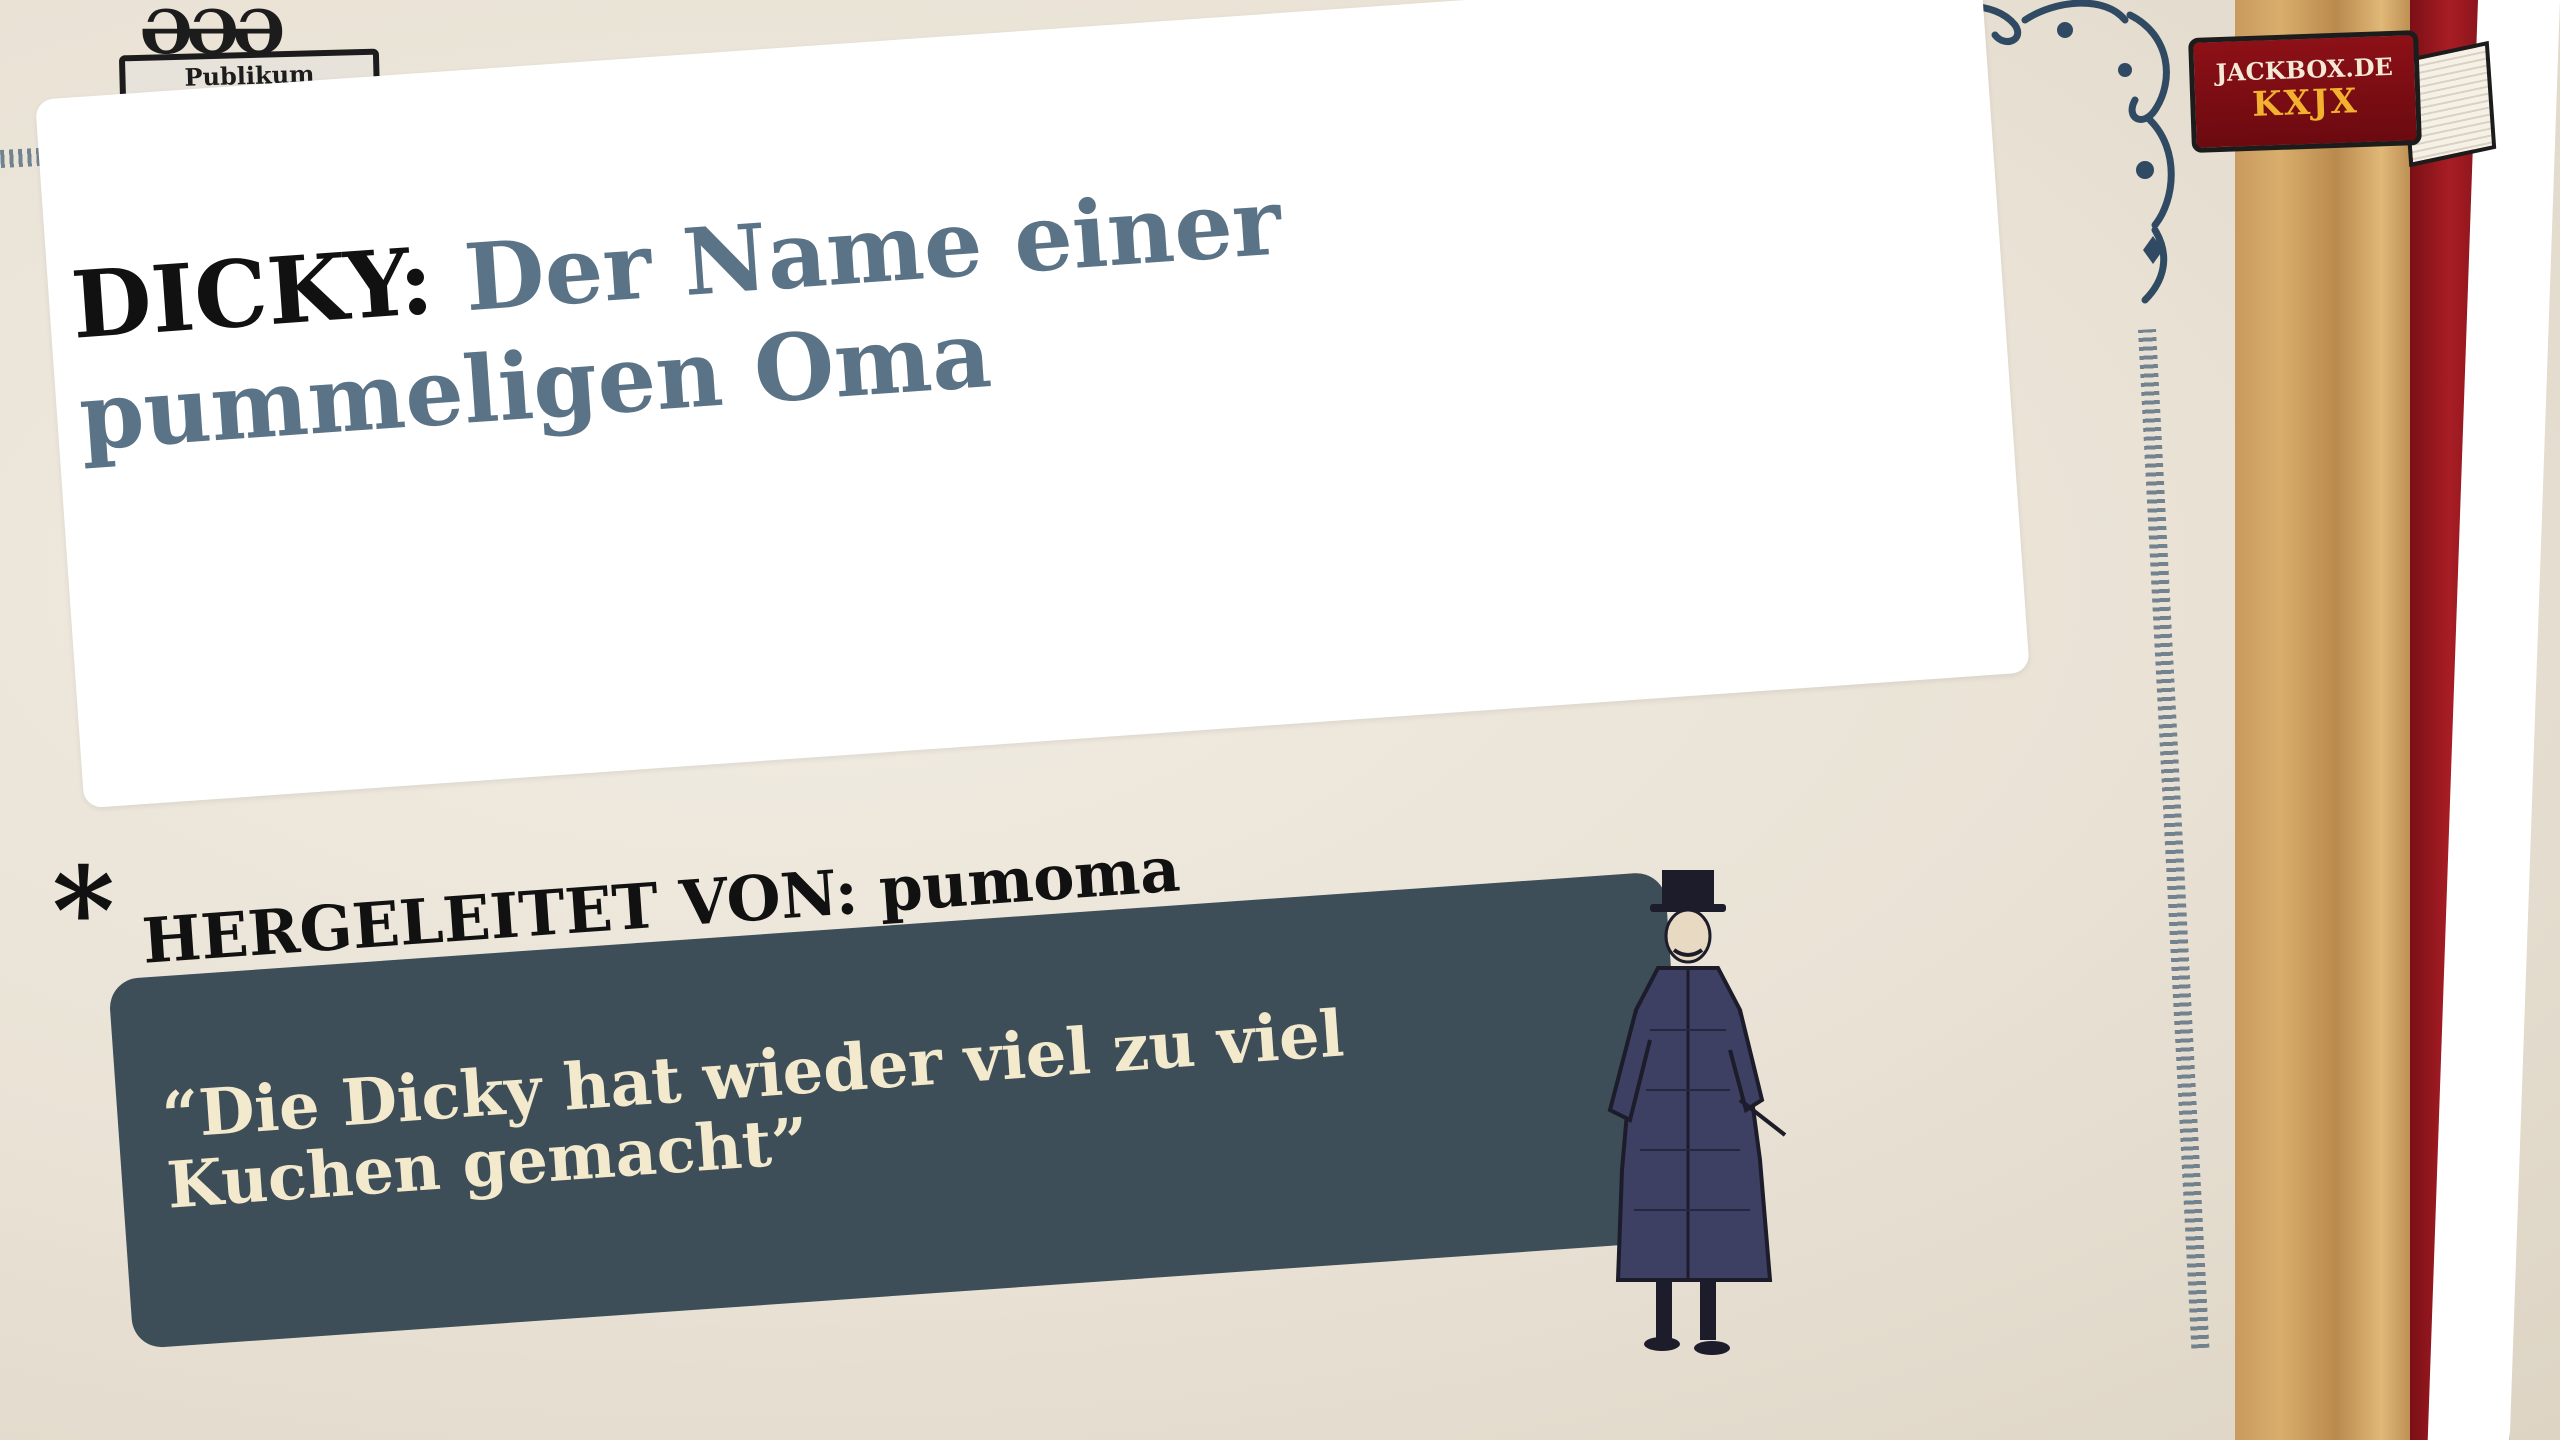 The image size is (2560, 1440). Describe the element at coordinates (2305, 91) in the screenshot. I see `room-code-sign: JACKBOX.DE KXJX` at that location.